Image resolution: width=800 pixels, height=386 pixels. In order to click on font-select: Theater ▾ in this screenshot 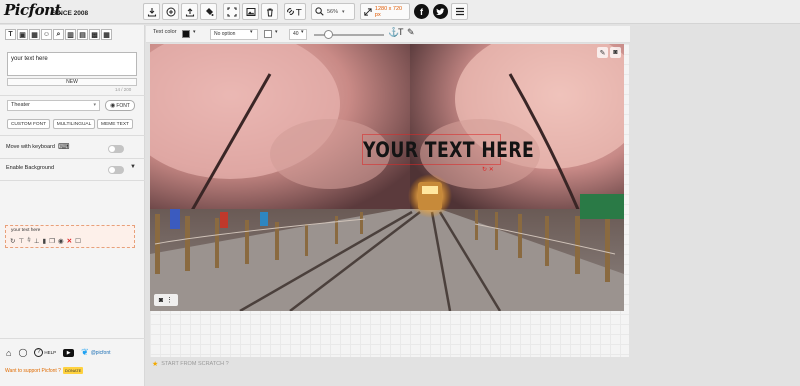, I will do `click(53, 105)`.